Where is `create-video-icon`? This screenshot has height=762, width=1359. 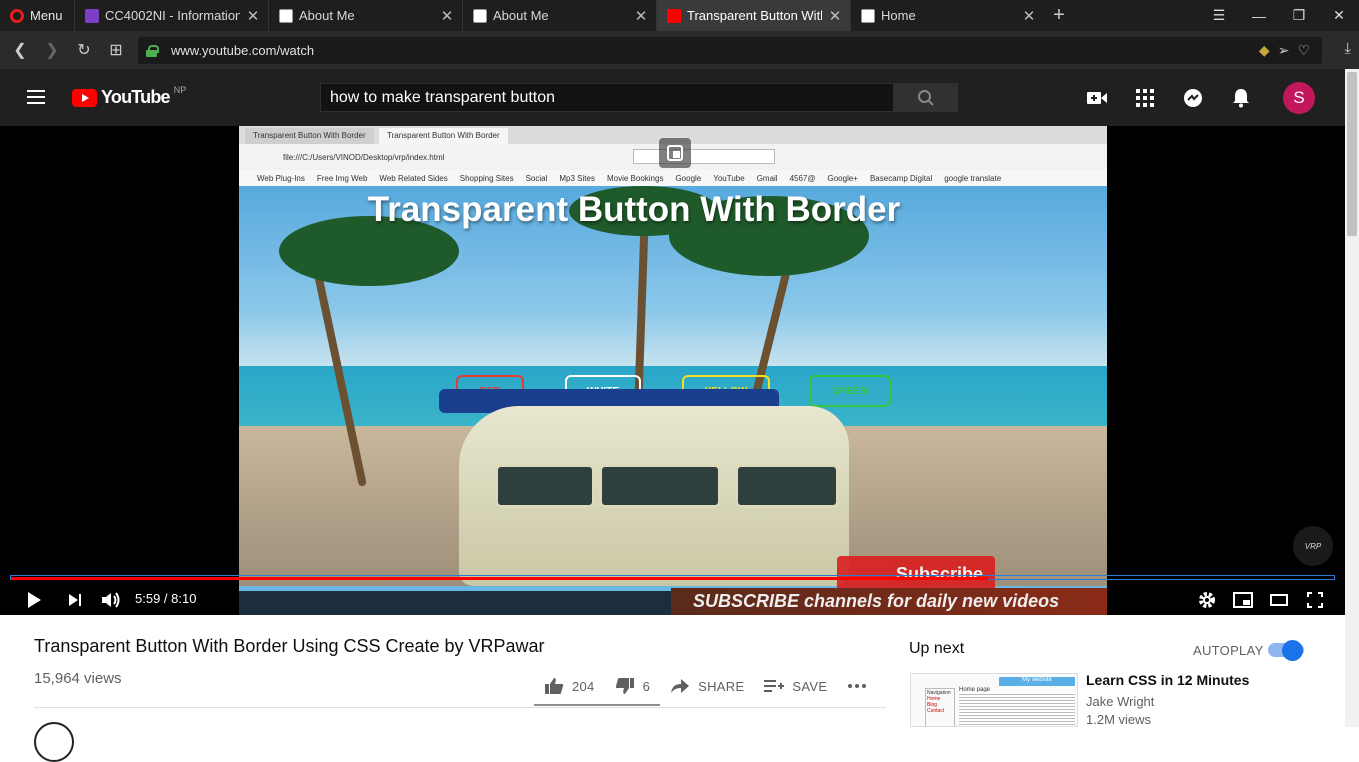
create-video-icon is located at coordinates (1097, 98).